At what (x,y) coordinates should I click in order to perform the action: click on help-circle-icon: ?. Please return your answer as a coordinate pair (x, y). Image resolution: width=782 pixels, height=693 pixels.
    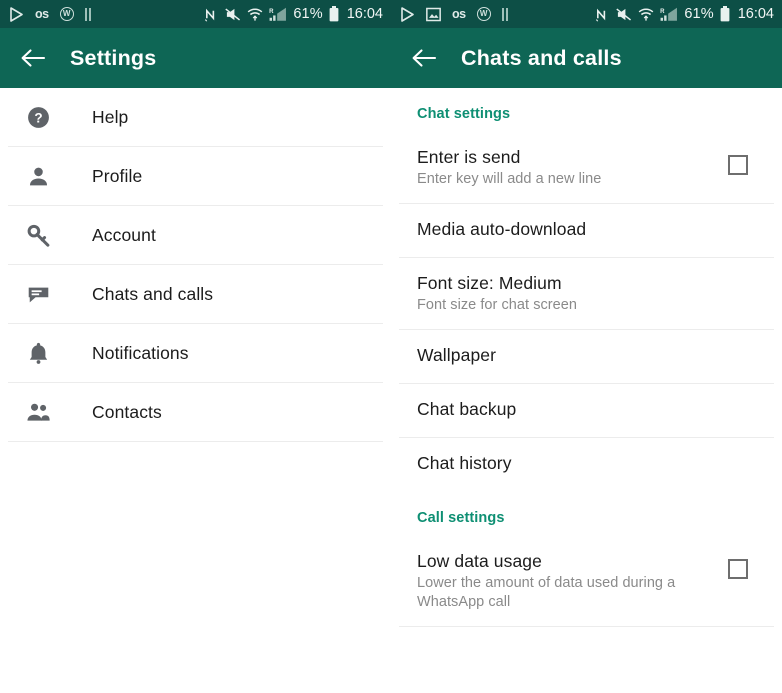
    Looking at the image, I should click on (38, 118).